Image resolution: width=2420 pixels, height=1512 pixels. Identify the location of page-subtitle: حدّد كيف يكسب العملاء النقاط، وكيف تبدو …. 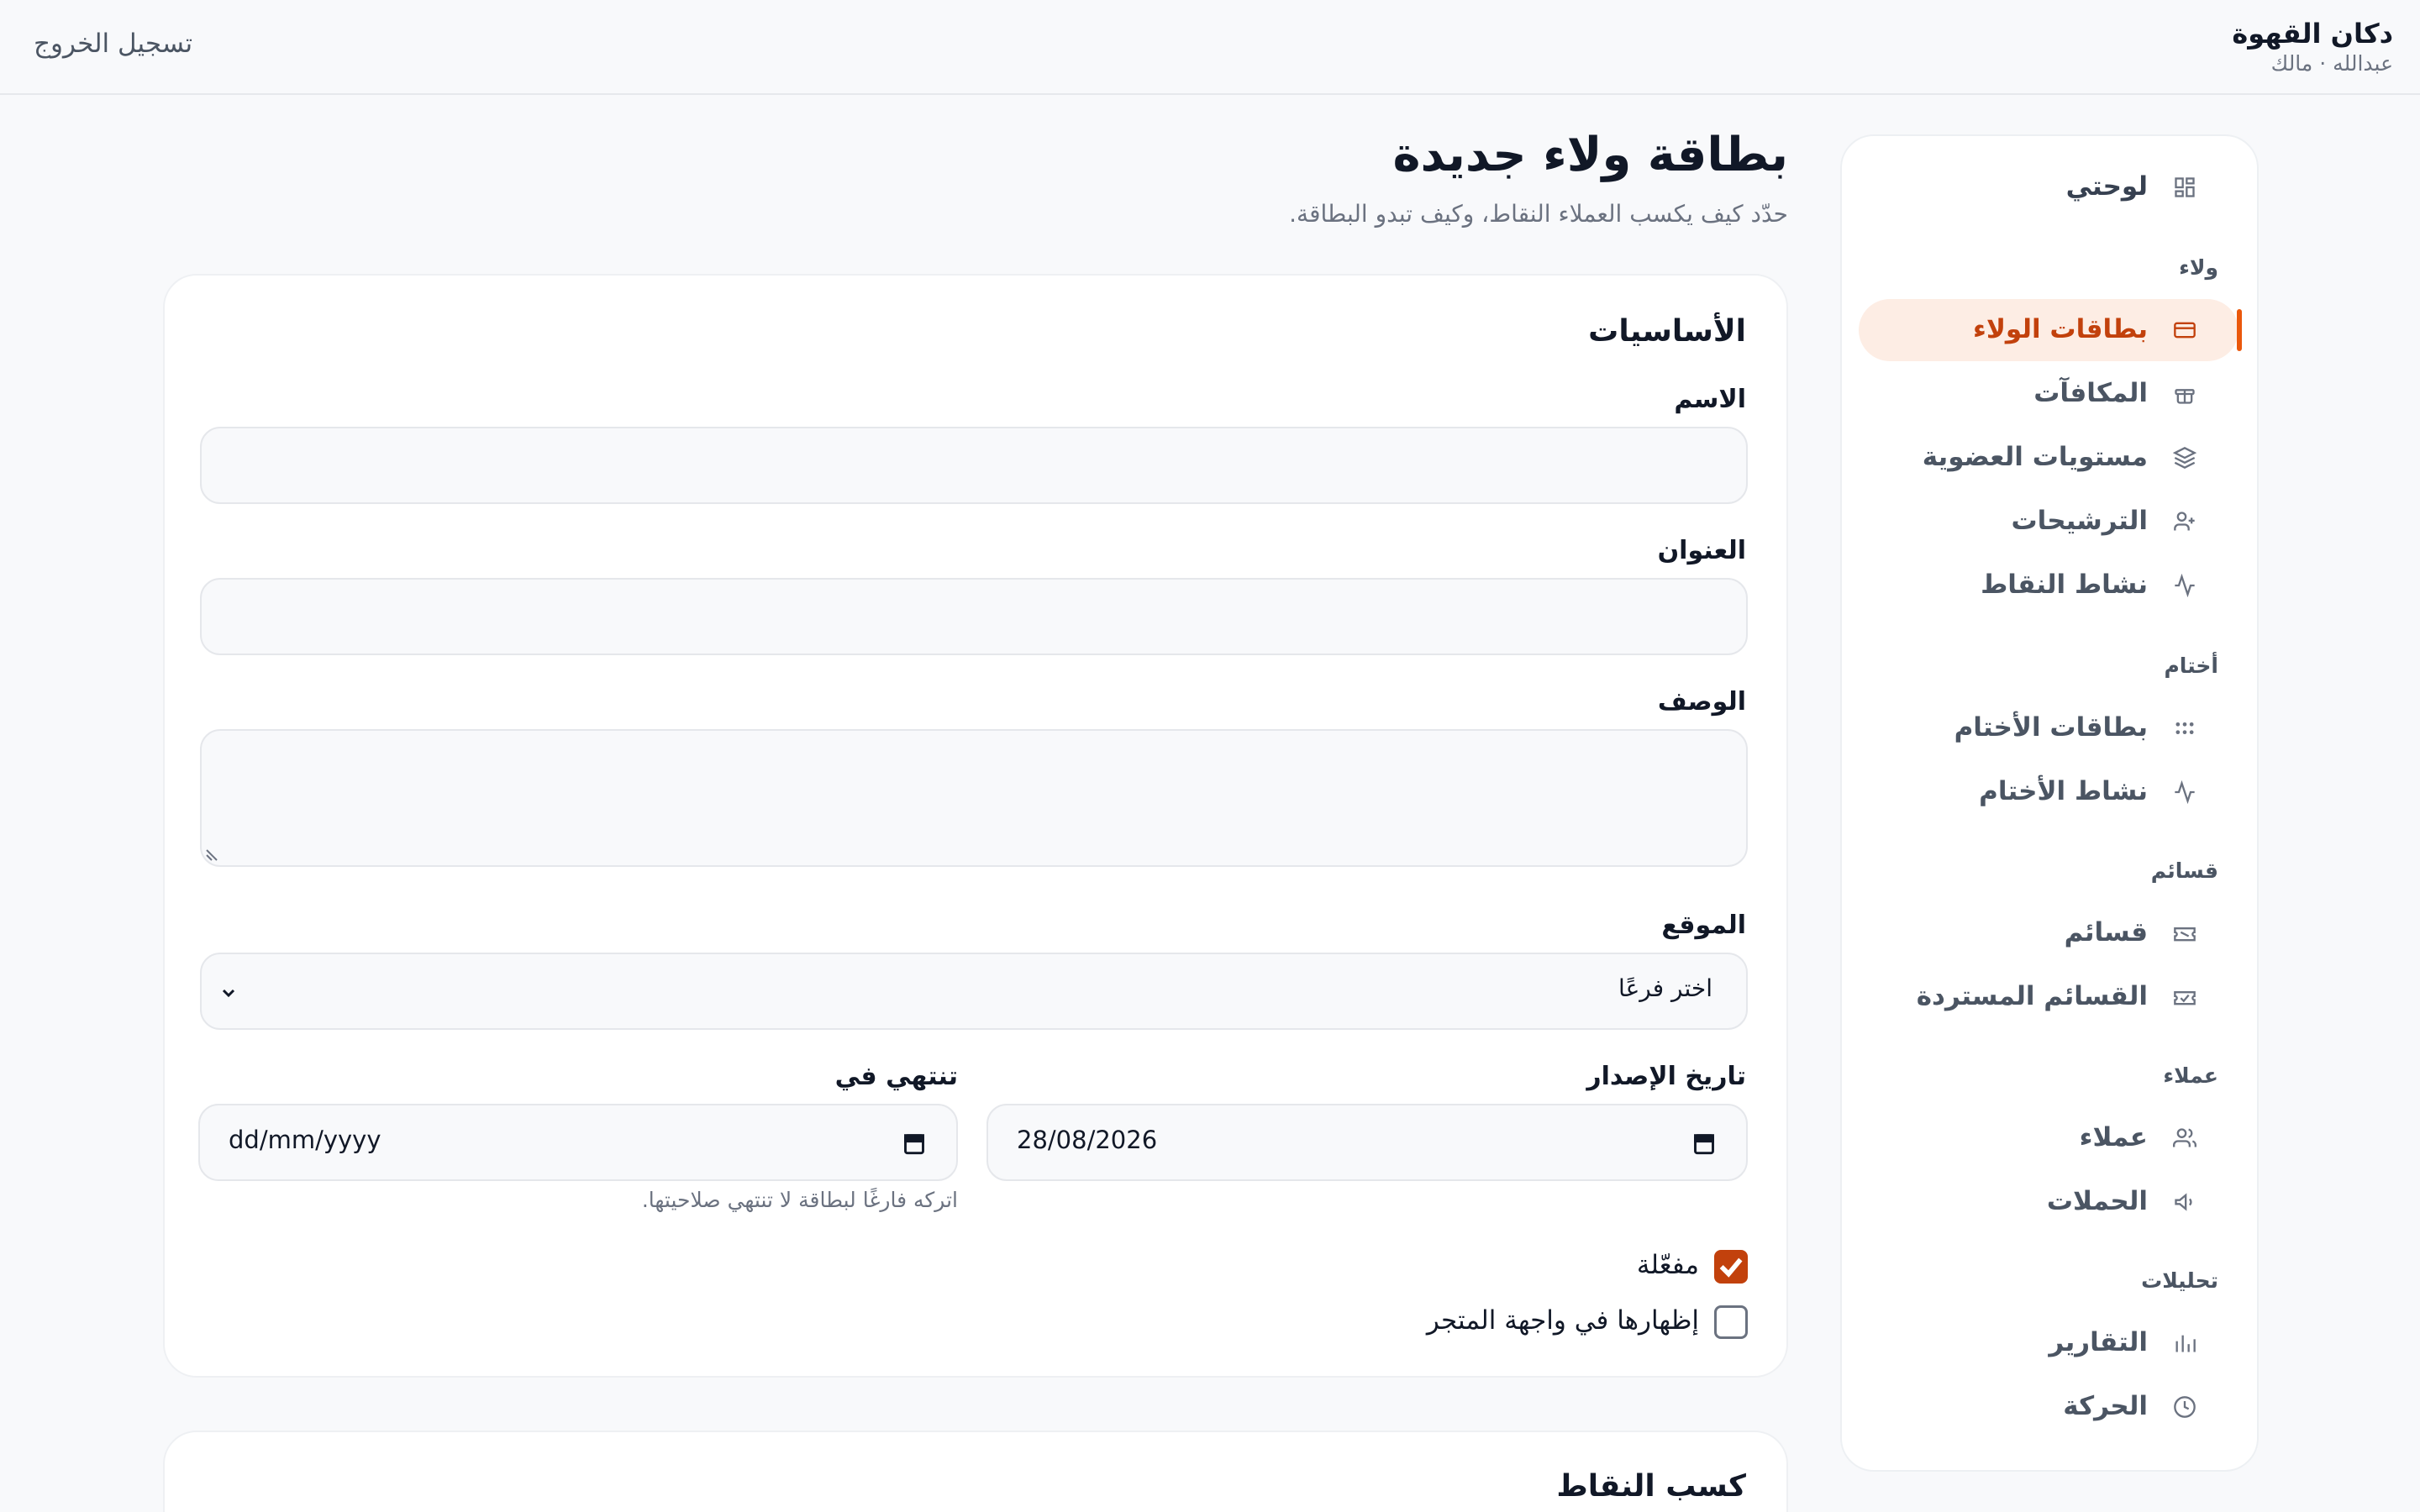
(1538, 214).